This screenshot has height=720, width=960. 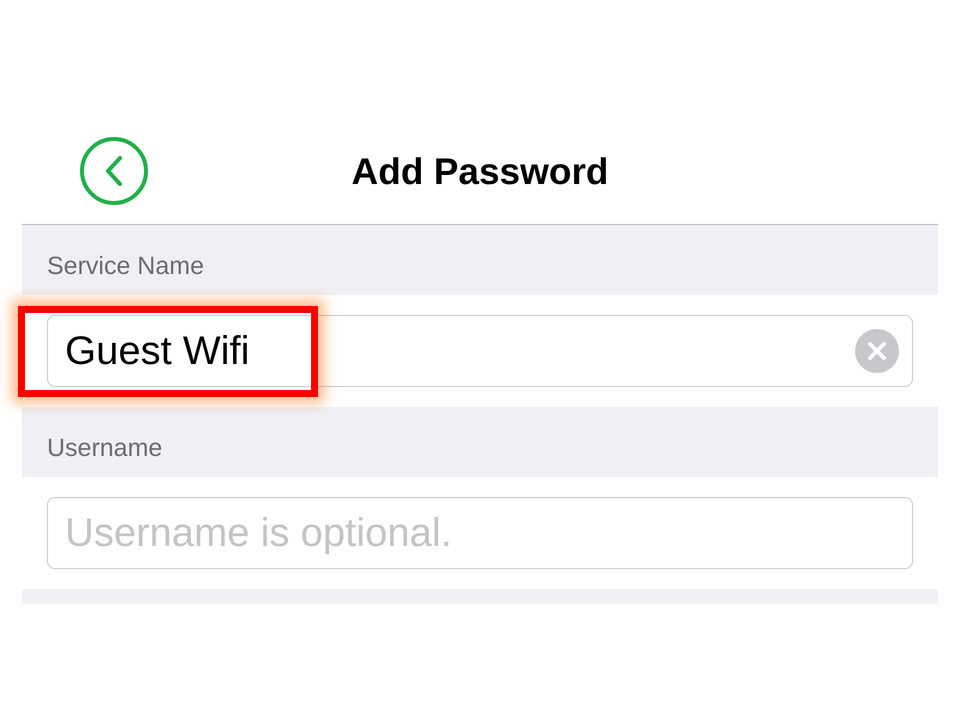 I want to click on back-button, so click(x=114, y=171).